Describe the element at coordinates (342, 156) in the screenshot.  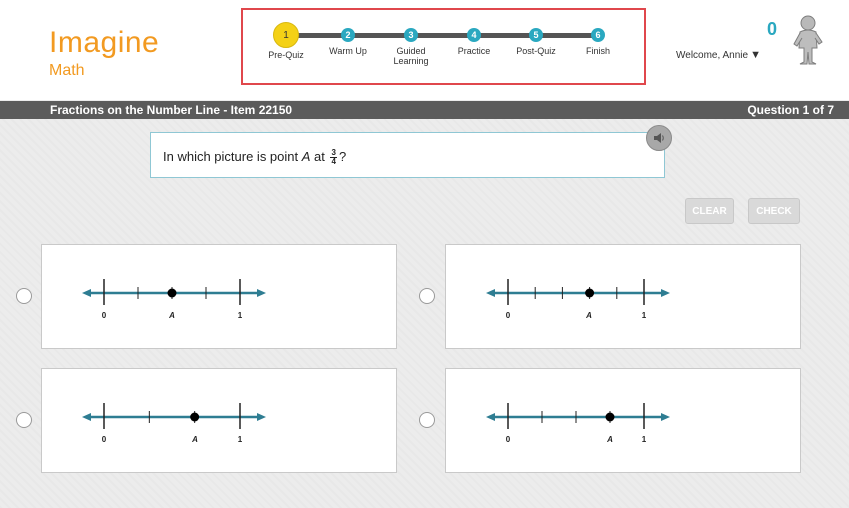
I see `question-suffix: ?` at that location.